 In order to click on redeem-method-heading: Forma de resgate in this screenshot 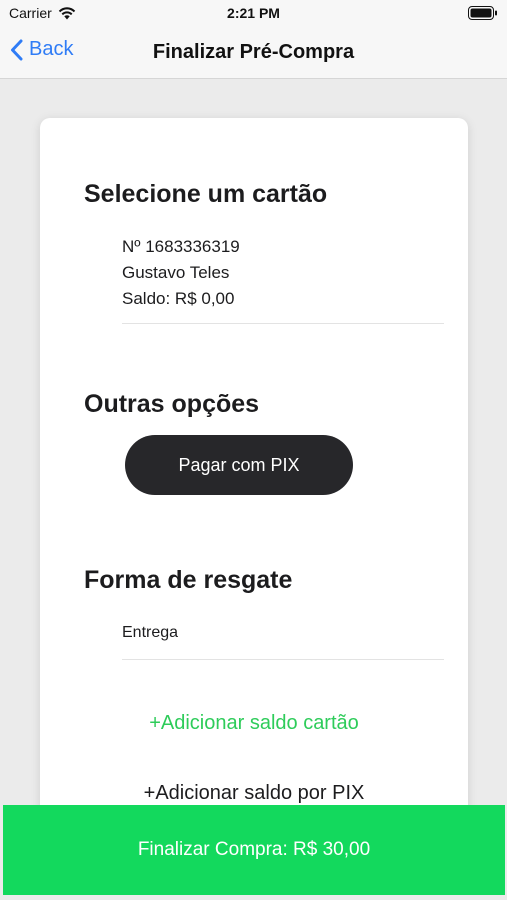, I will do `click(188, 580)`.